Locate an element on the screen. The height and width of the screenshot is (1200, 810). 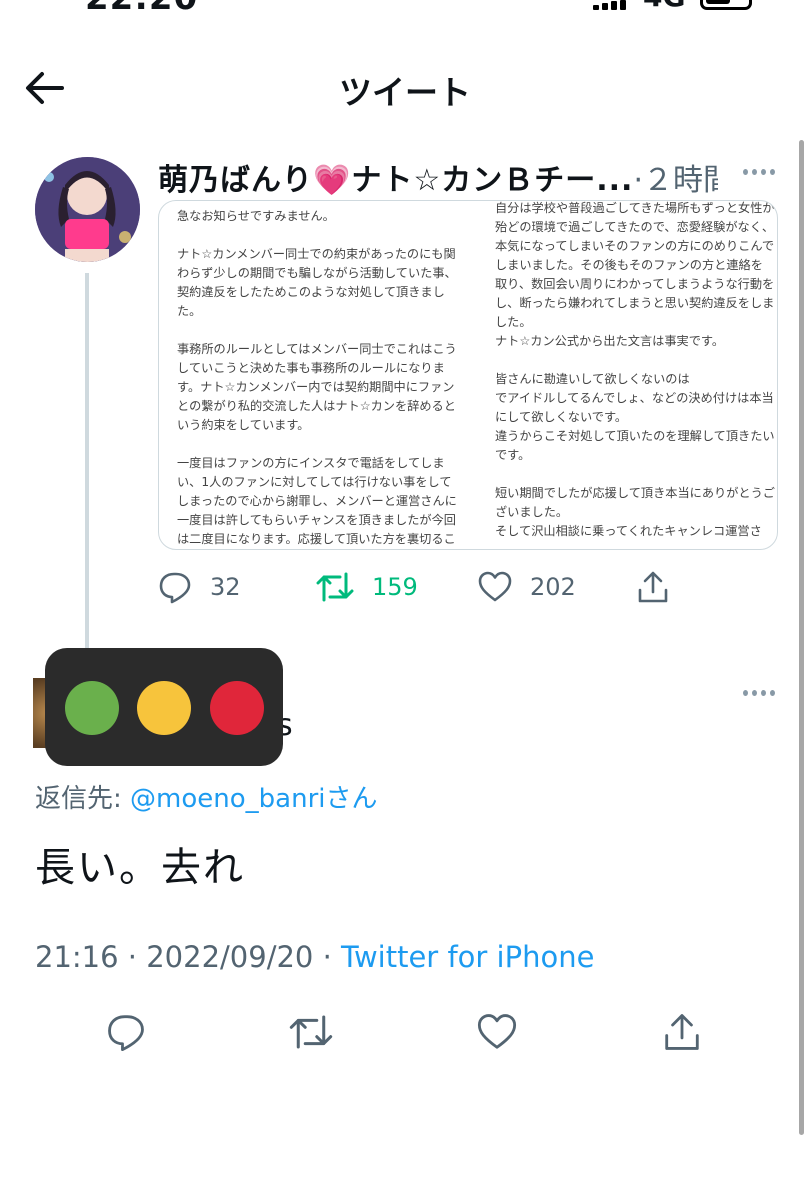
avatar is located at coordinates (87, 209).